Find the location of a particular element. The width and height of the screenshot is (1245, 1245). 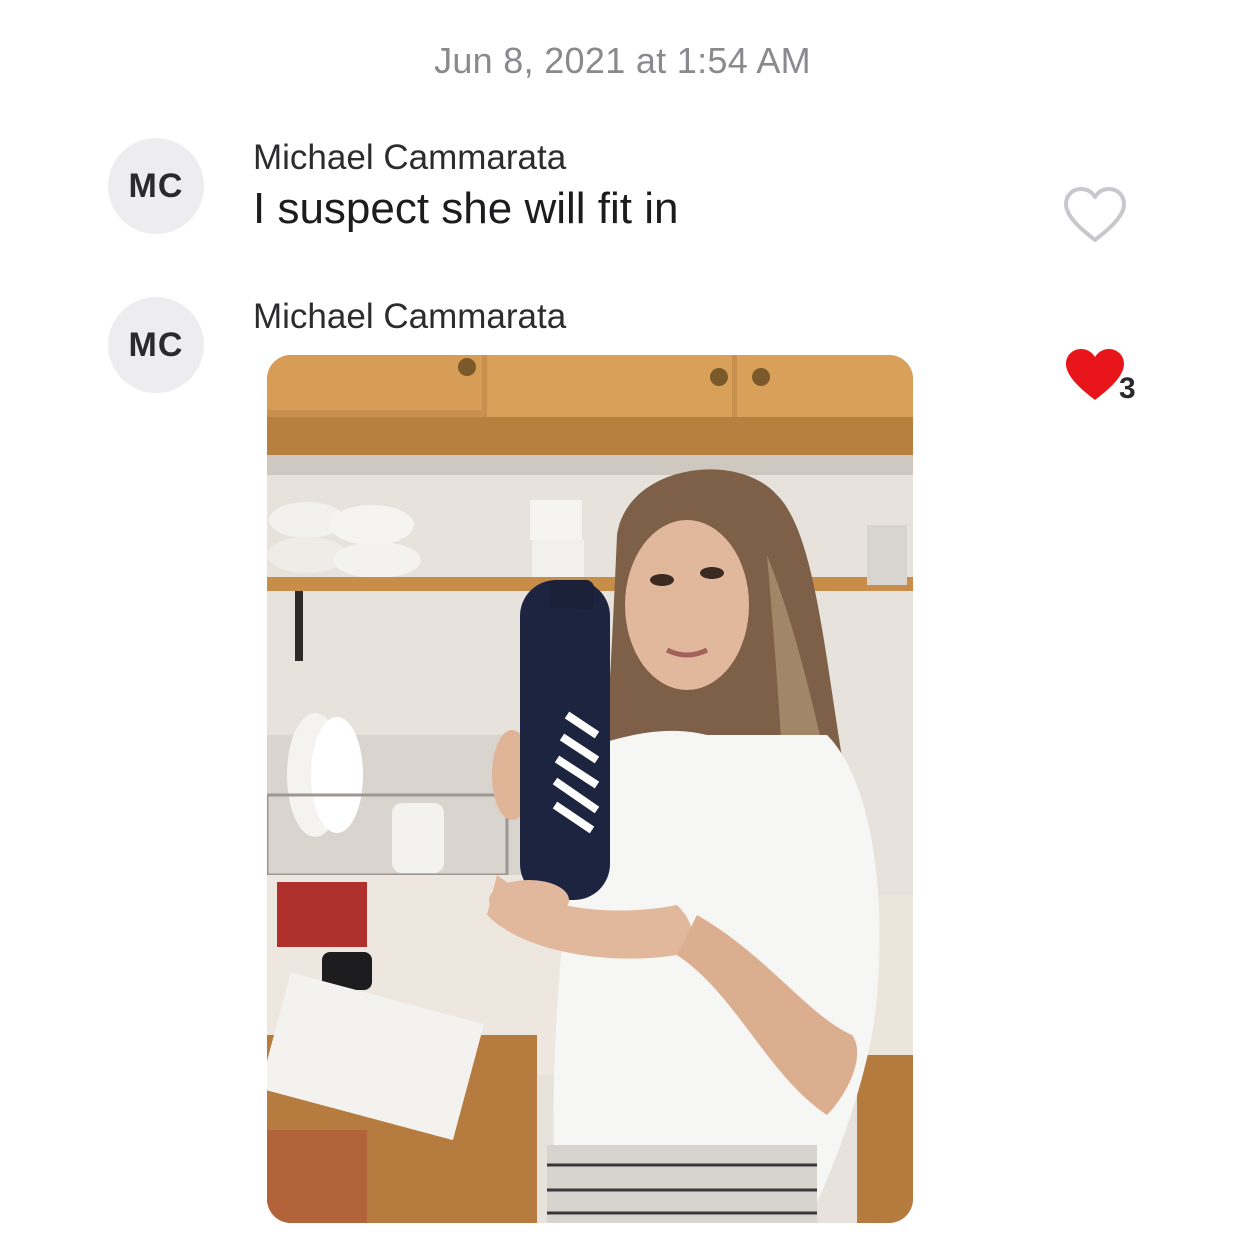

like-button is located at coordinates (1095, 215).